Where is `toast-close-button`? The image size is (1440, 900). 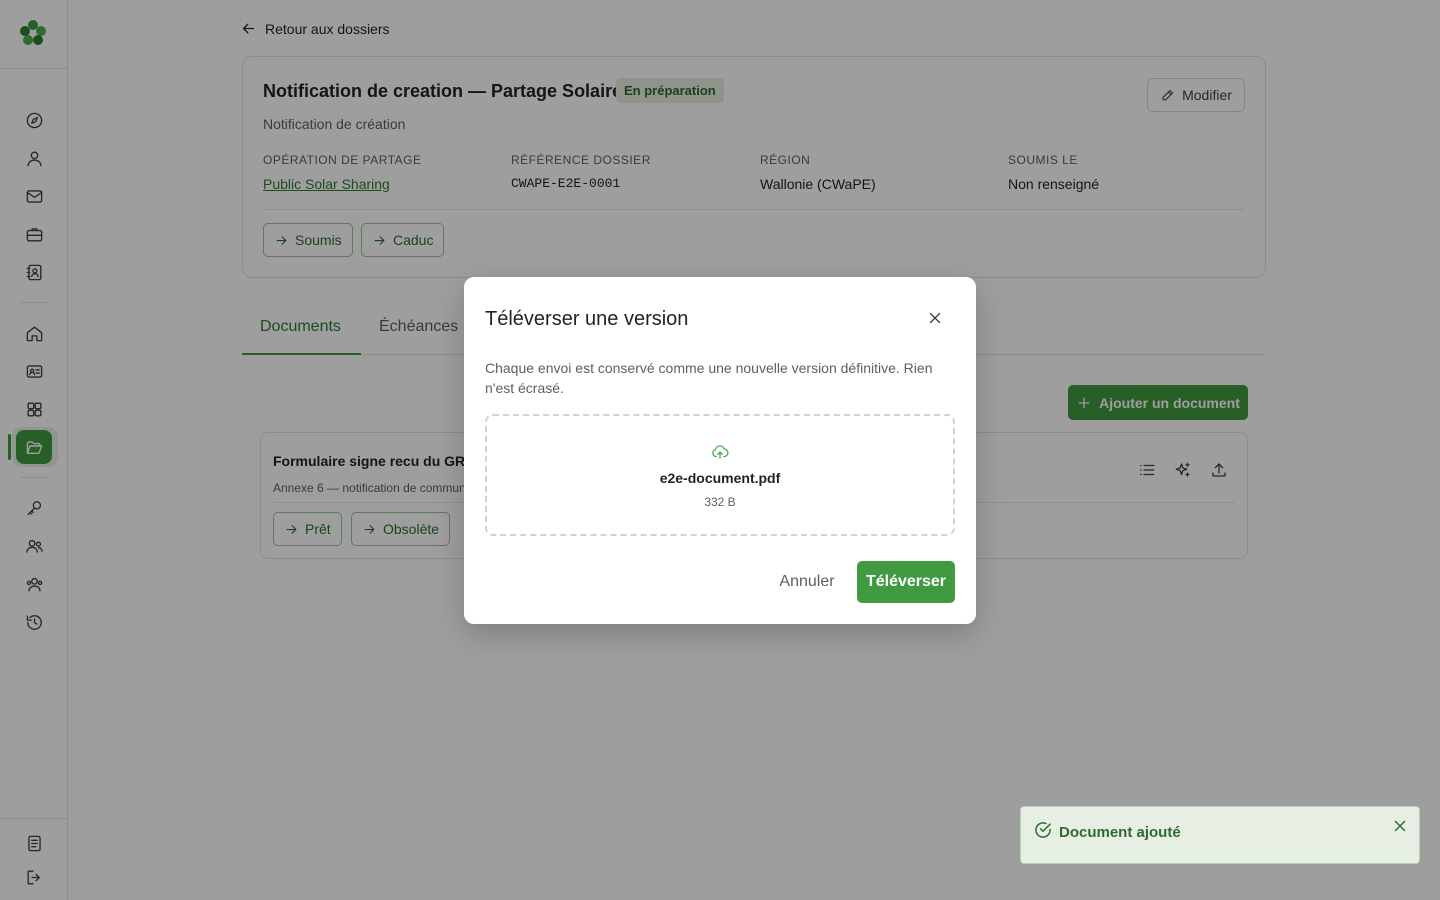 toast-close-button is located at coordinates (1400, 826).